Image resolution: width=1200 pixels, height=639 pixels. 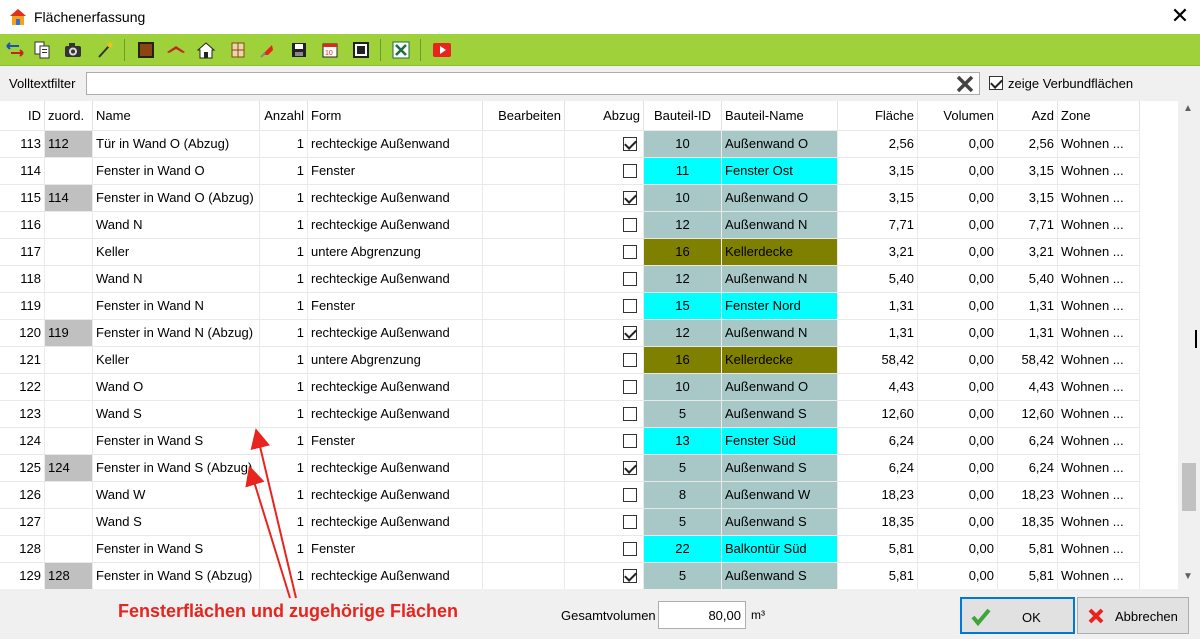 I want to click on column-header: Volumen, so click(x=958, y=115).